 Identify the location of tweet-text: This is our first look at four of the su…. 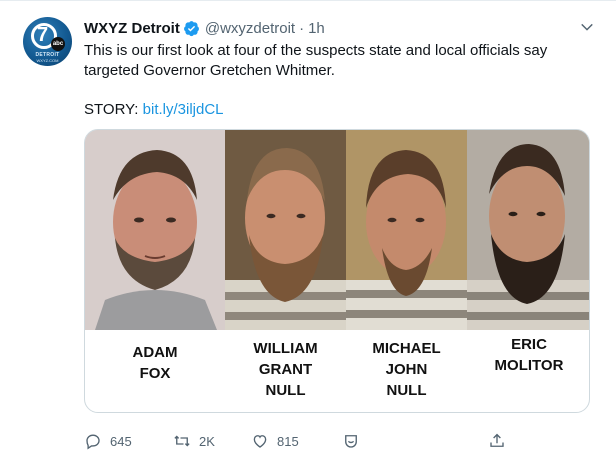
(316, 60).